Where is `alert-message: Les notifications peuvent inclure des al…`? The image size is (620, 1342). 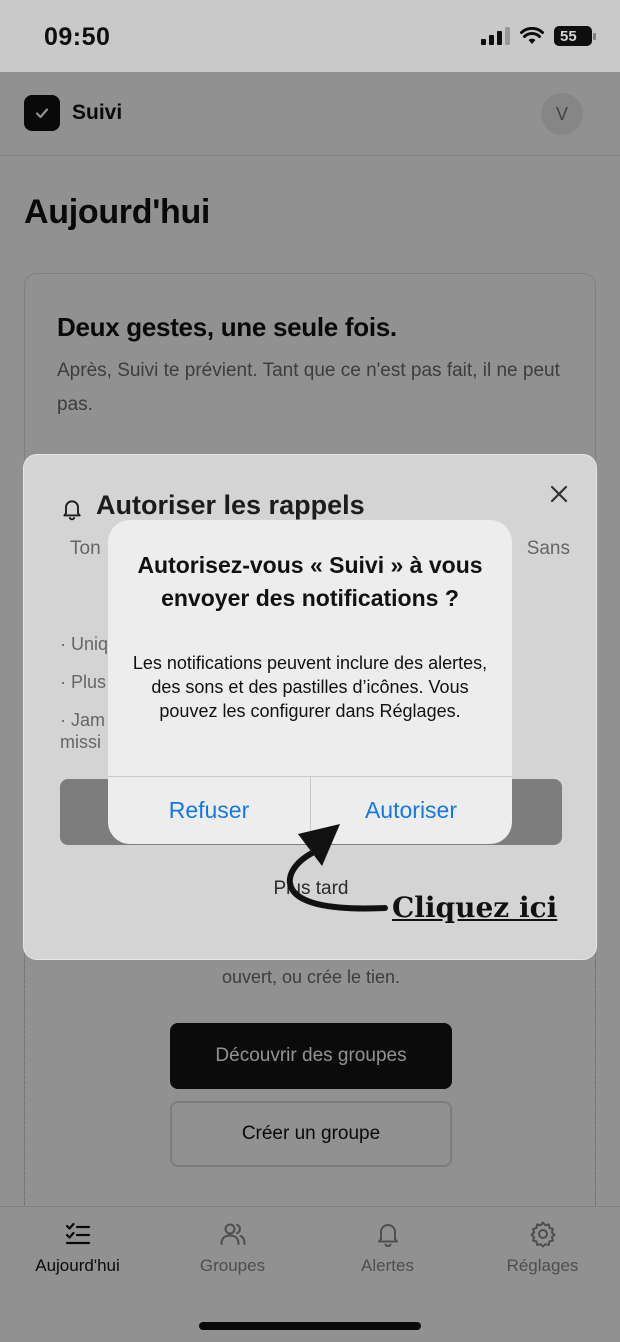
alert-message: Les notifications peuvent inclure des al… is located at coordinates (310, 687).